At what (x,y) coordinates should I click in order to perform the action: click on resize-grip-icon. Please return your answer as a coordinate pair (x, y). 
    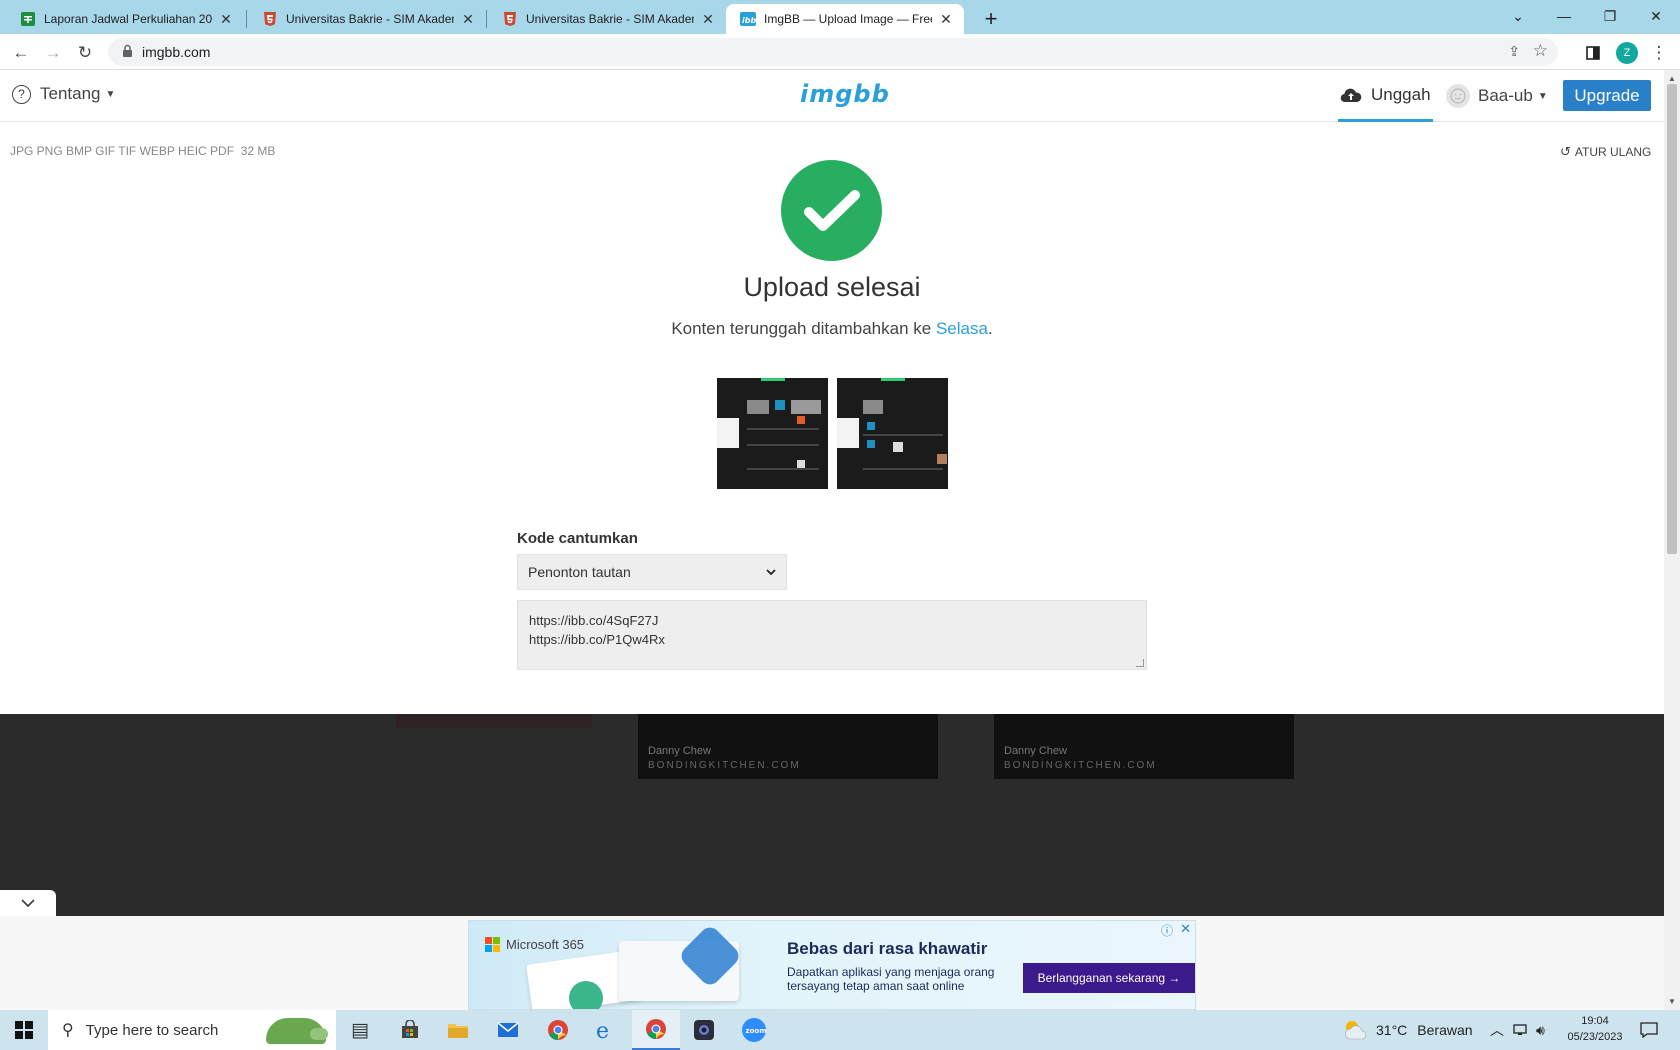
    Looking at the image, I should click on (1140, 663).